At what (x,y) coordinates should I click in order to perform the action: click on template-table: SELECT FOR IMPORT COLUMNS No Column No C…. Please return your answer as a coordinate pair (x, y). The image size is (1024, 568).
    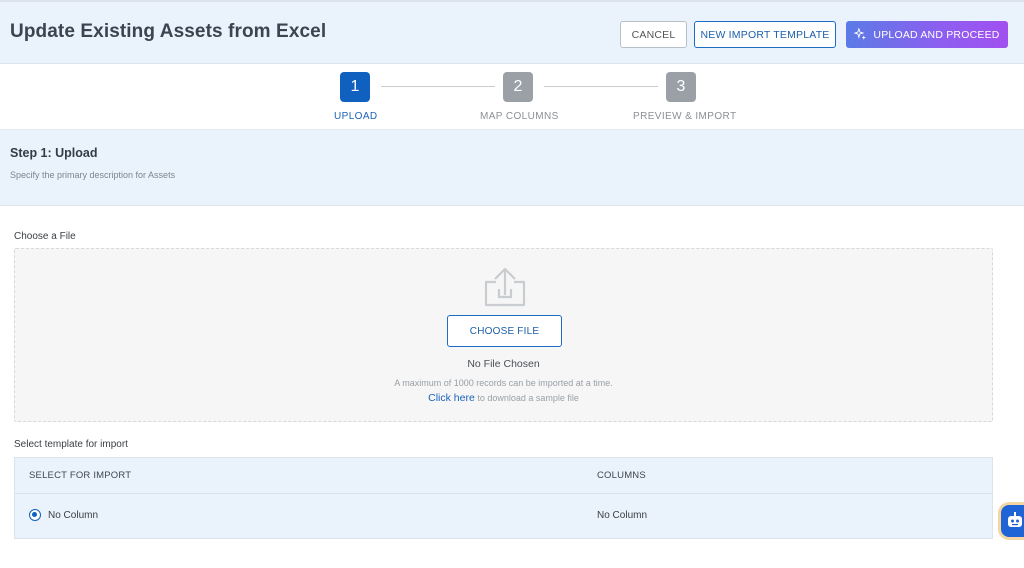
    Looking at the image, I should click on (503, 498).